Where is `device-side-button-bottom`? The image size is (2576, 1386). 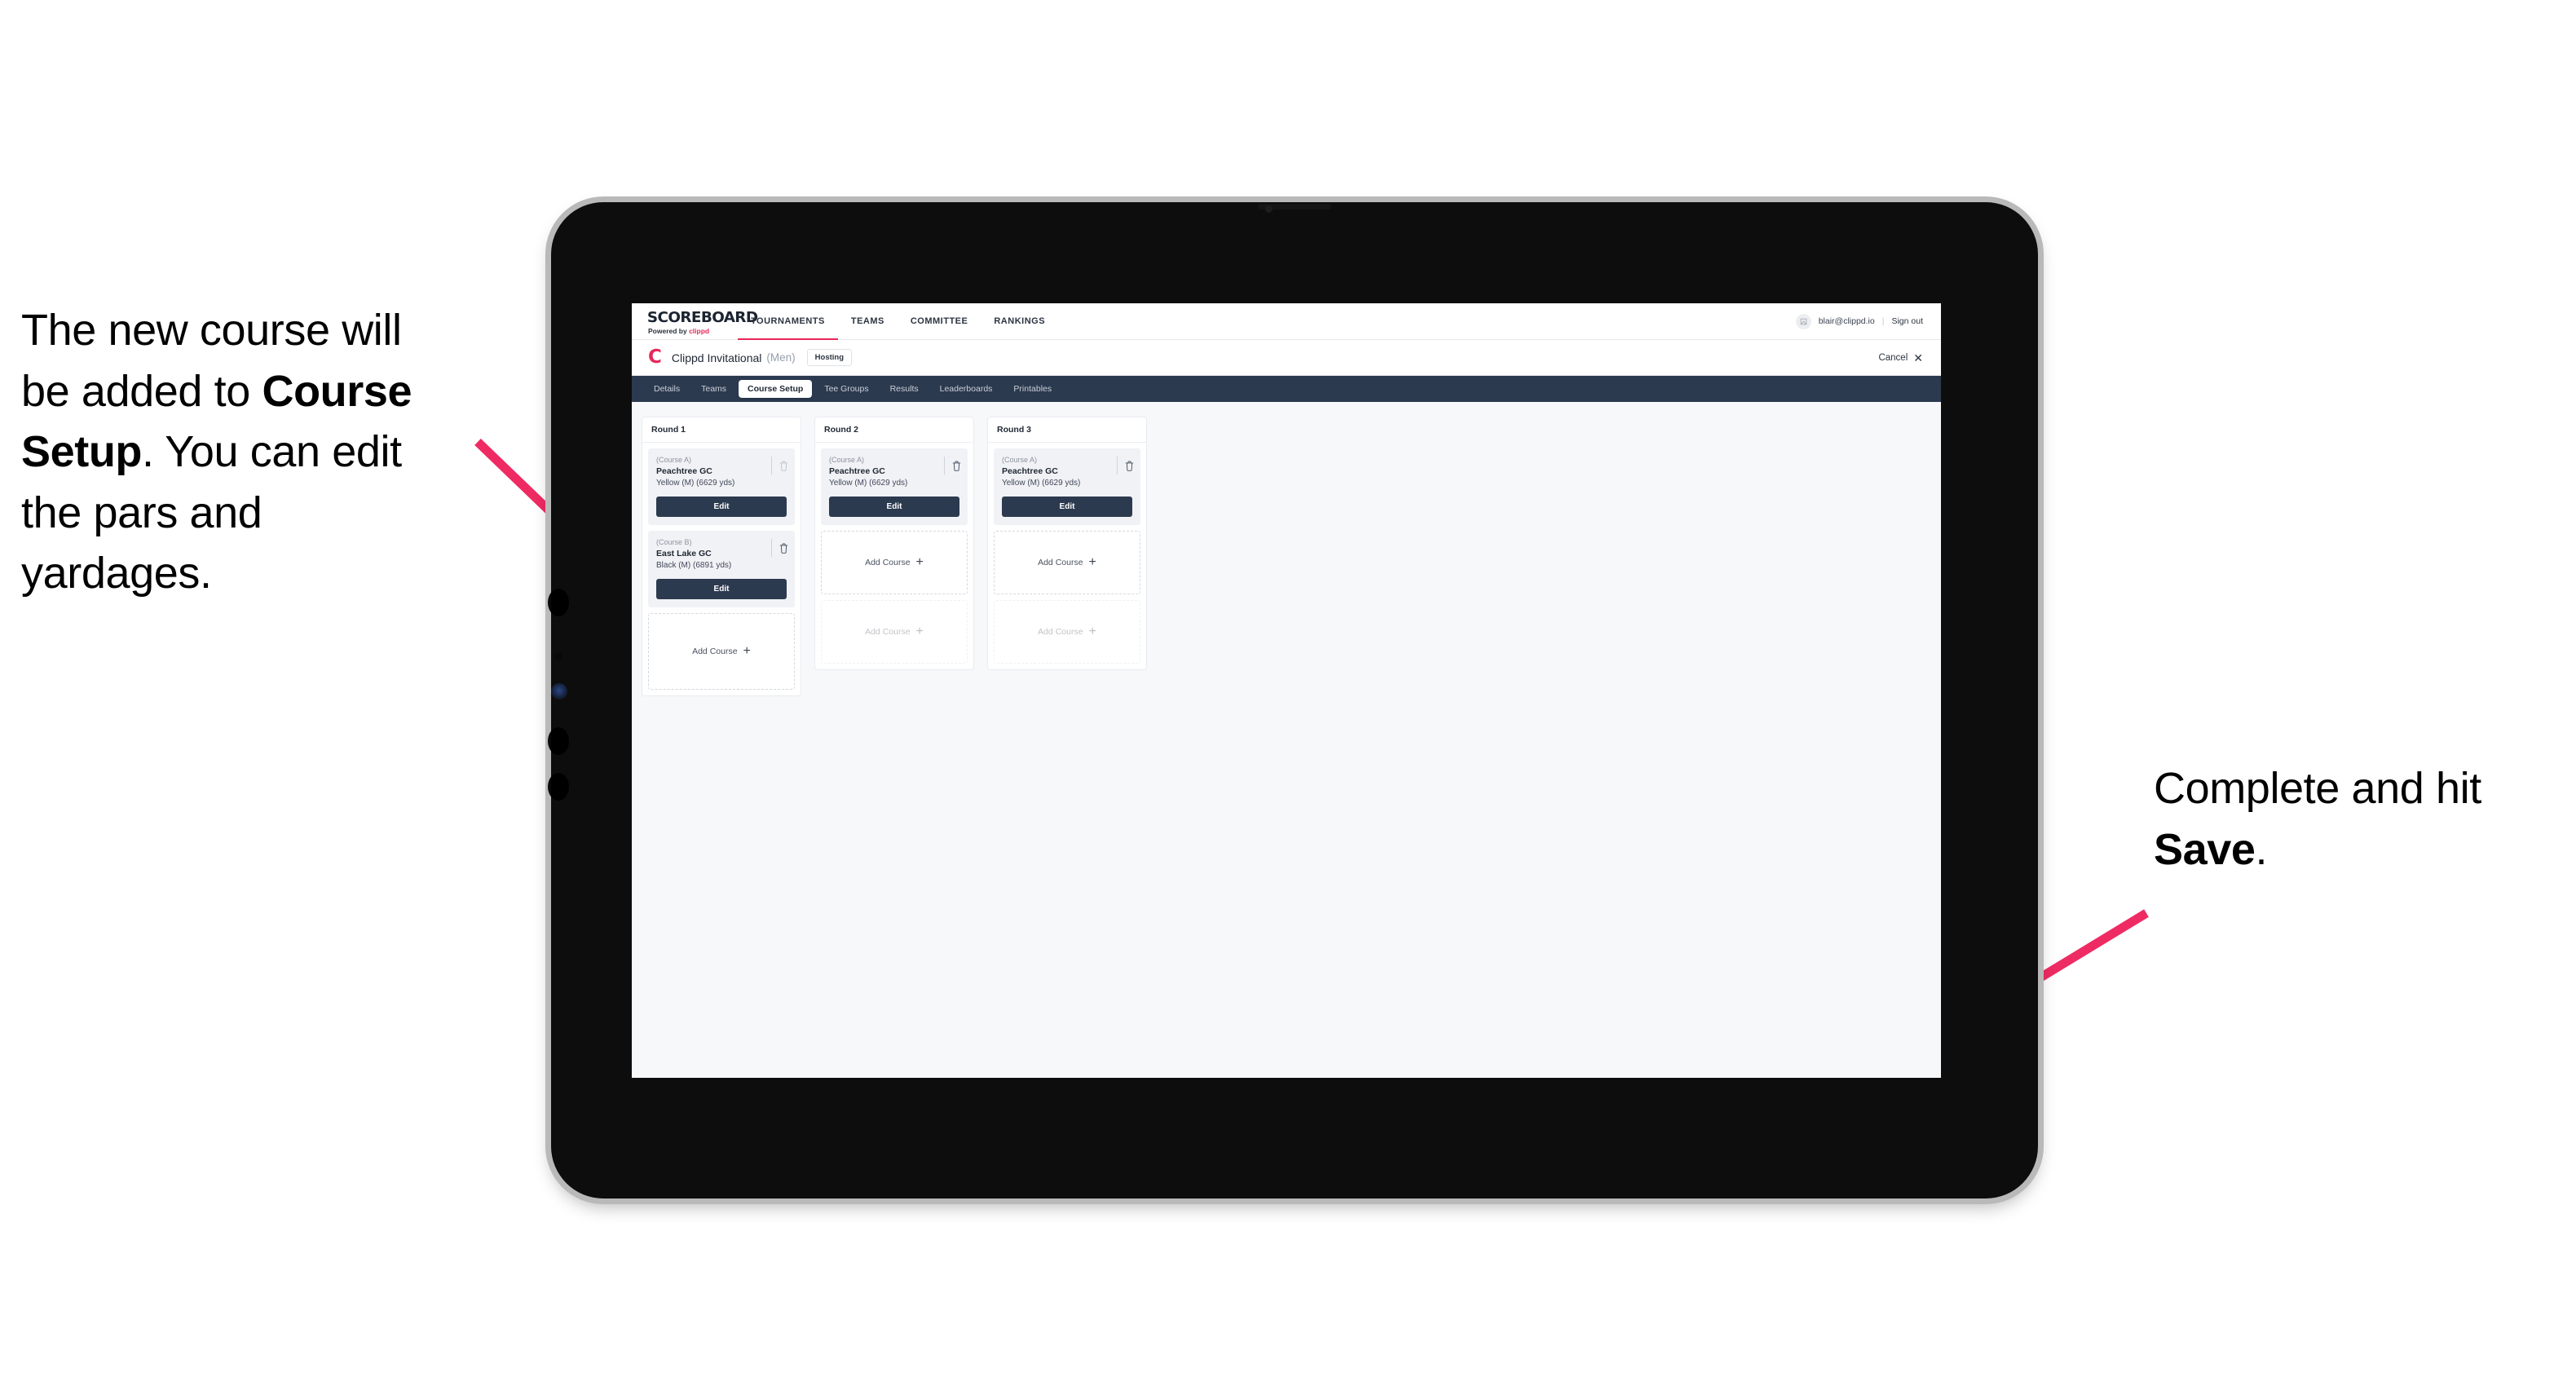 device-side-button-bottom is located at coordinates (558, 787).